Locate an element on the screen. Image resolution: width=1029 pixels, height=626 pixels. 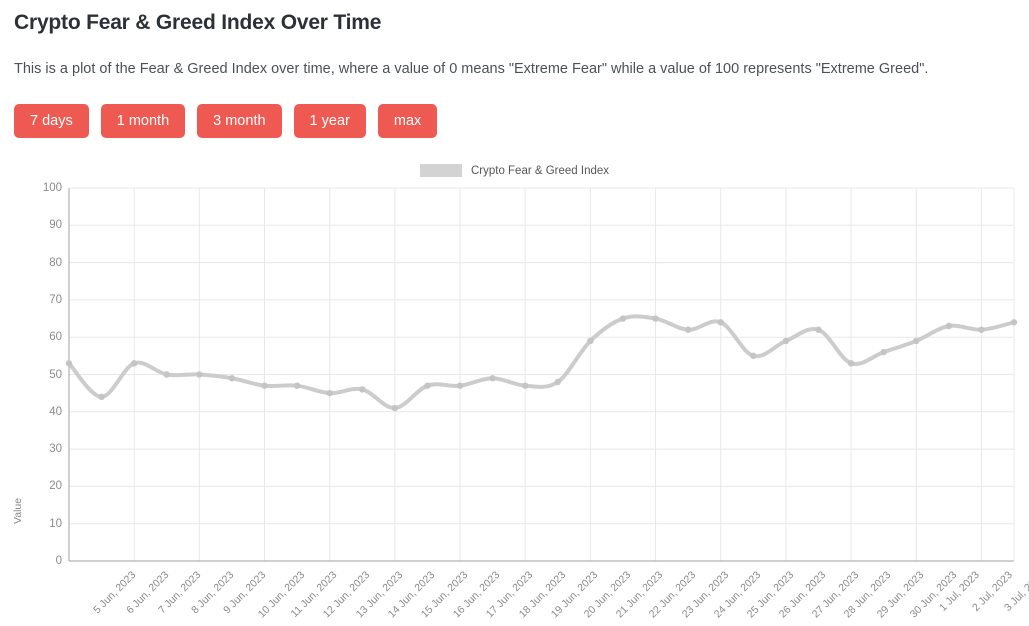
page-title: Crypto Fear & Greed Index Over Time is located at coordinates (198, 22).